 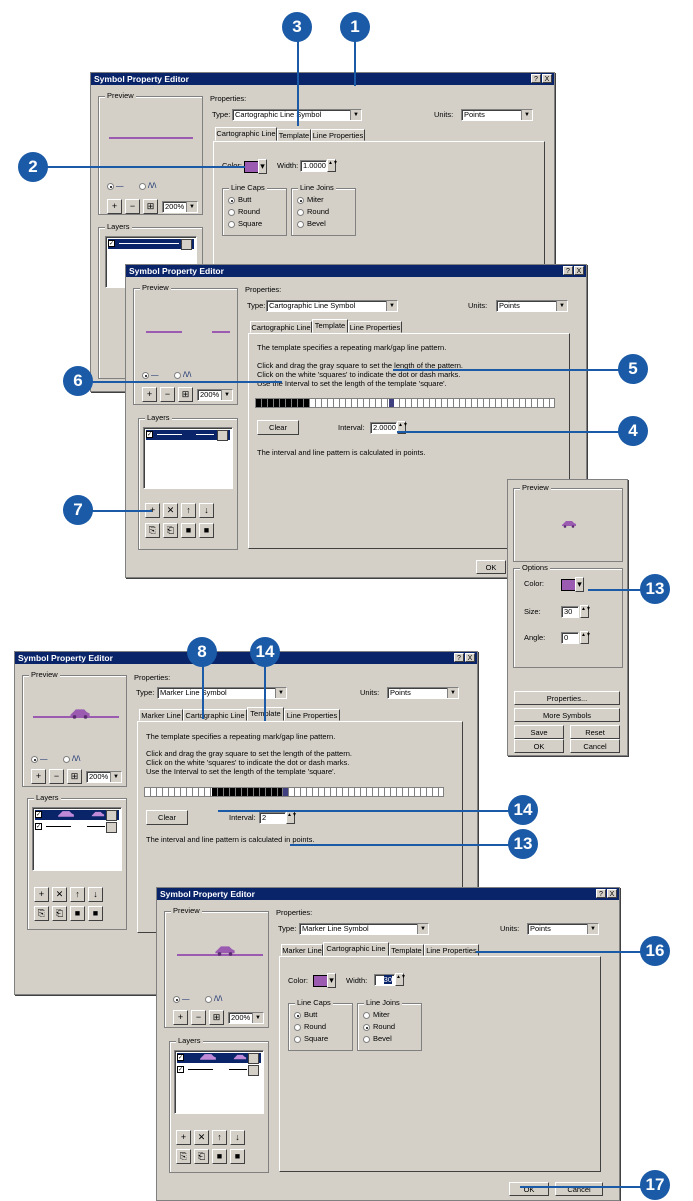 What do you see at coordinates (567, 715) in the screenshot?
I see `more-symbols-button: More Symbols` at bounding box center [567, 715].